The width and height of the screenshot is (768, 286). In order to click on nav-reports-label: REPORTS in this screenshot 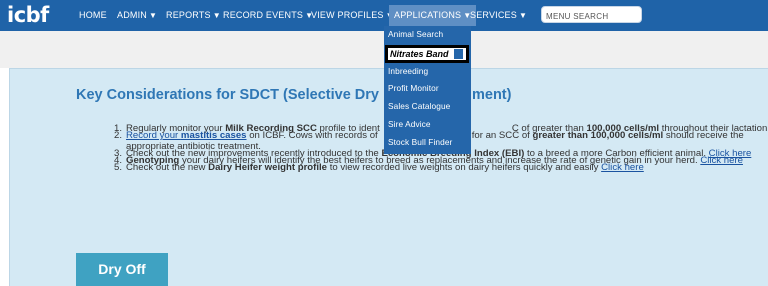, I will do `click(188, 15)`.